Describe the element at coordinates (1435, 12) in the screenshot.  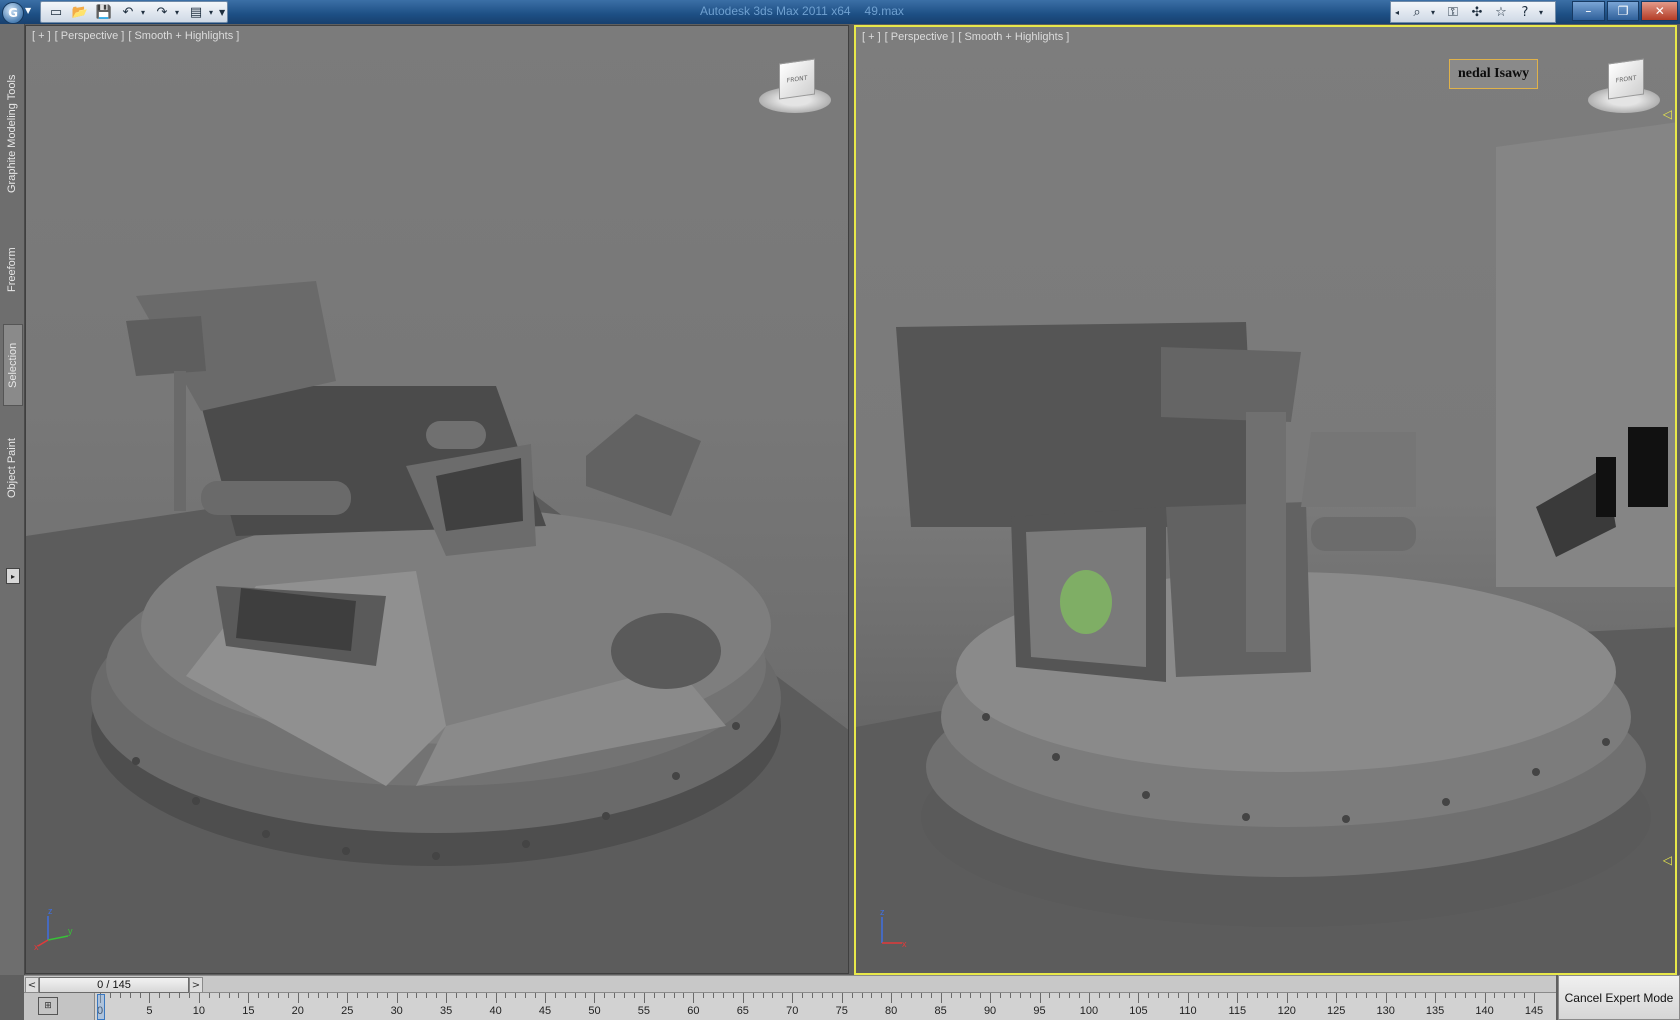
I see `search-dropdown-icon: ▾` at that location.